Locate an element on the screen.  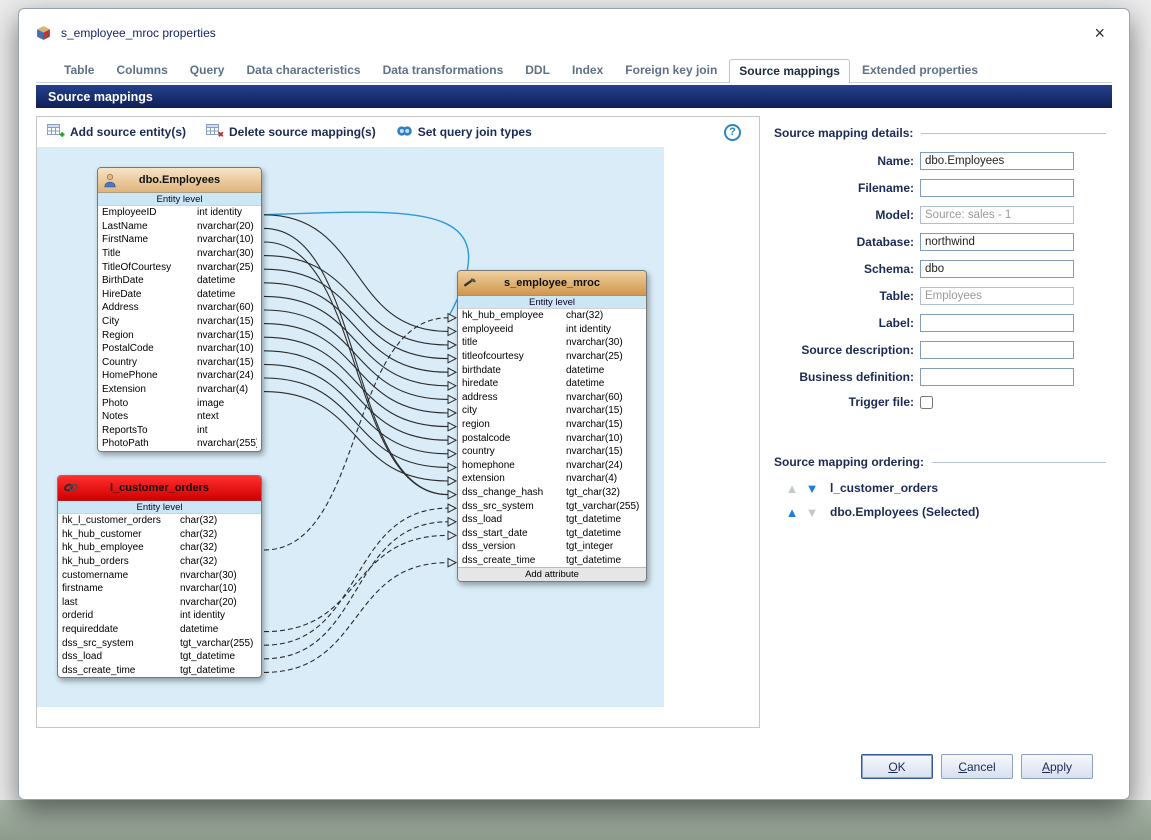
entity-row: FirstName nvarchar(10) is located at coordinates (179, 240).